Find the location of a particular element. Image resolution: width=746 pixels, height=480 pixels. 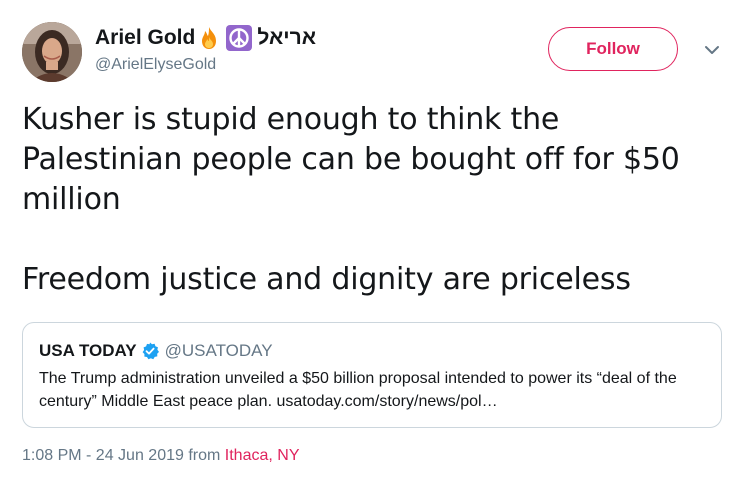

display-name: Ariel Gold is located at coordinates (145, 38).